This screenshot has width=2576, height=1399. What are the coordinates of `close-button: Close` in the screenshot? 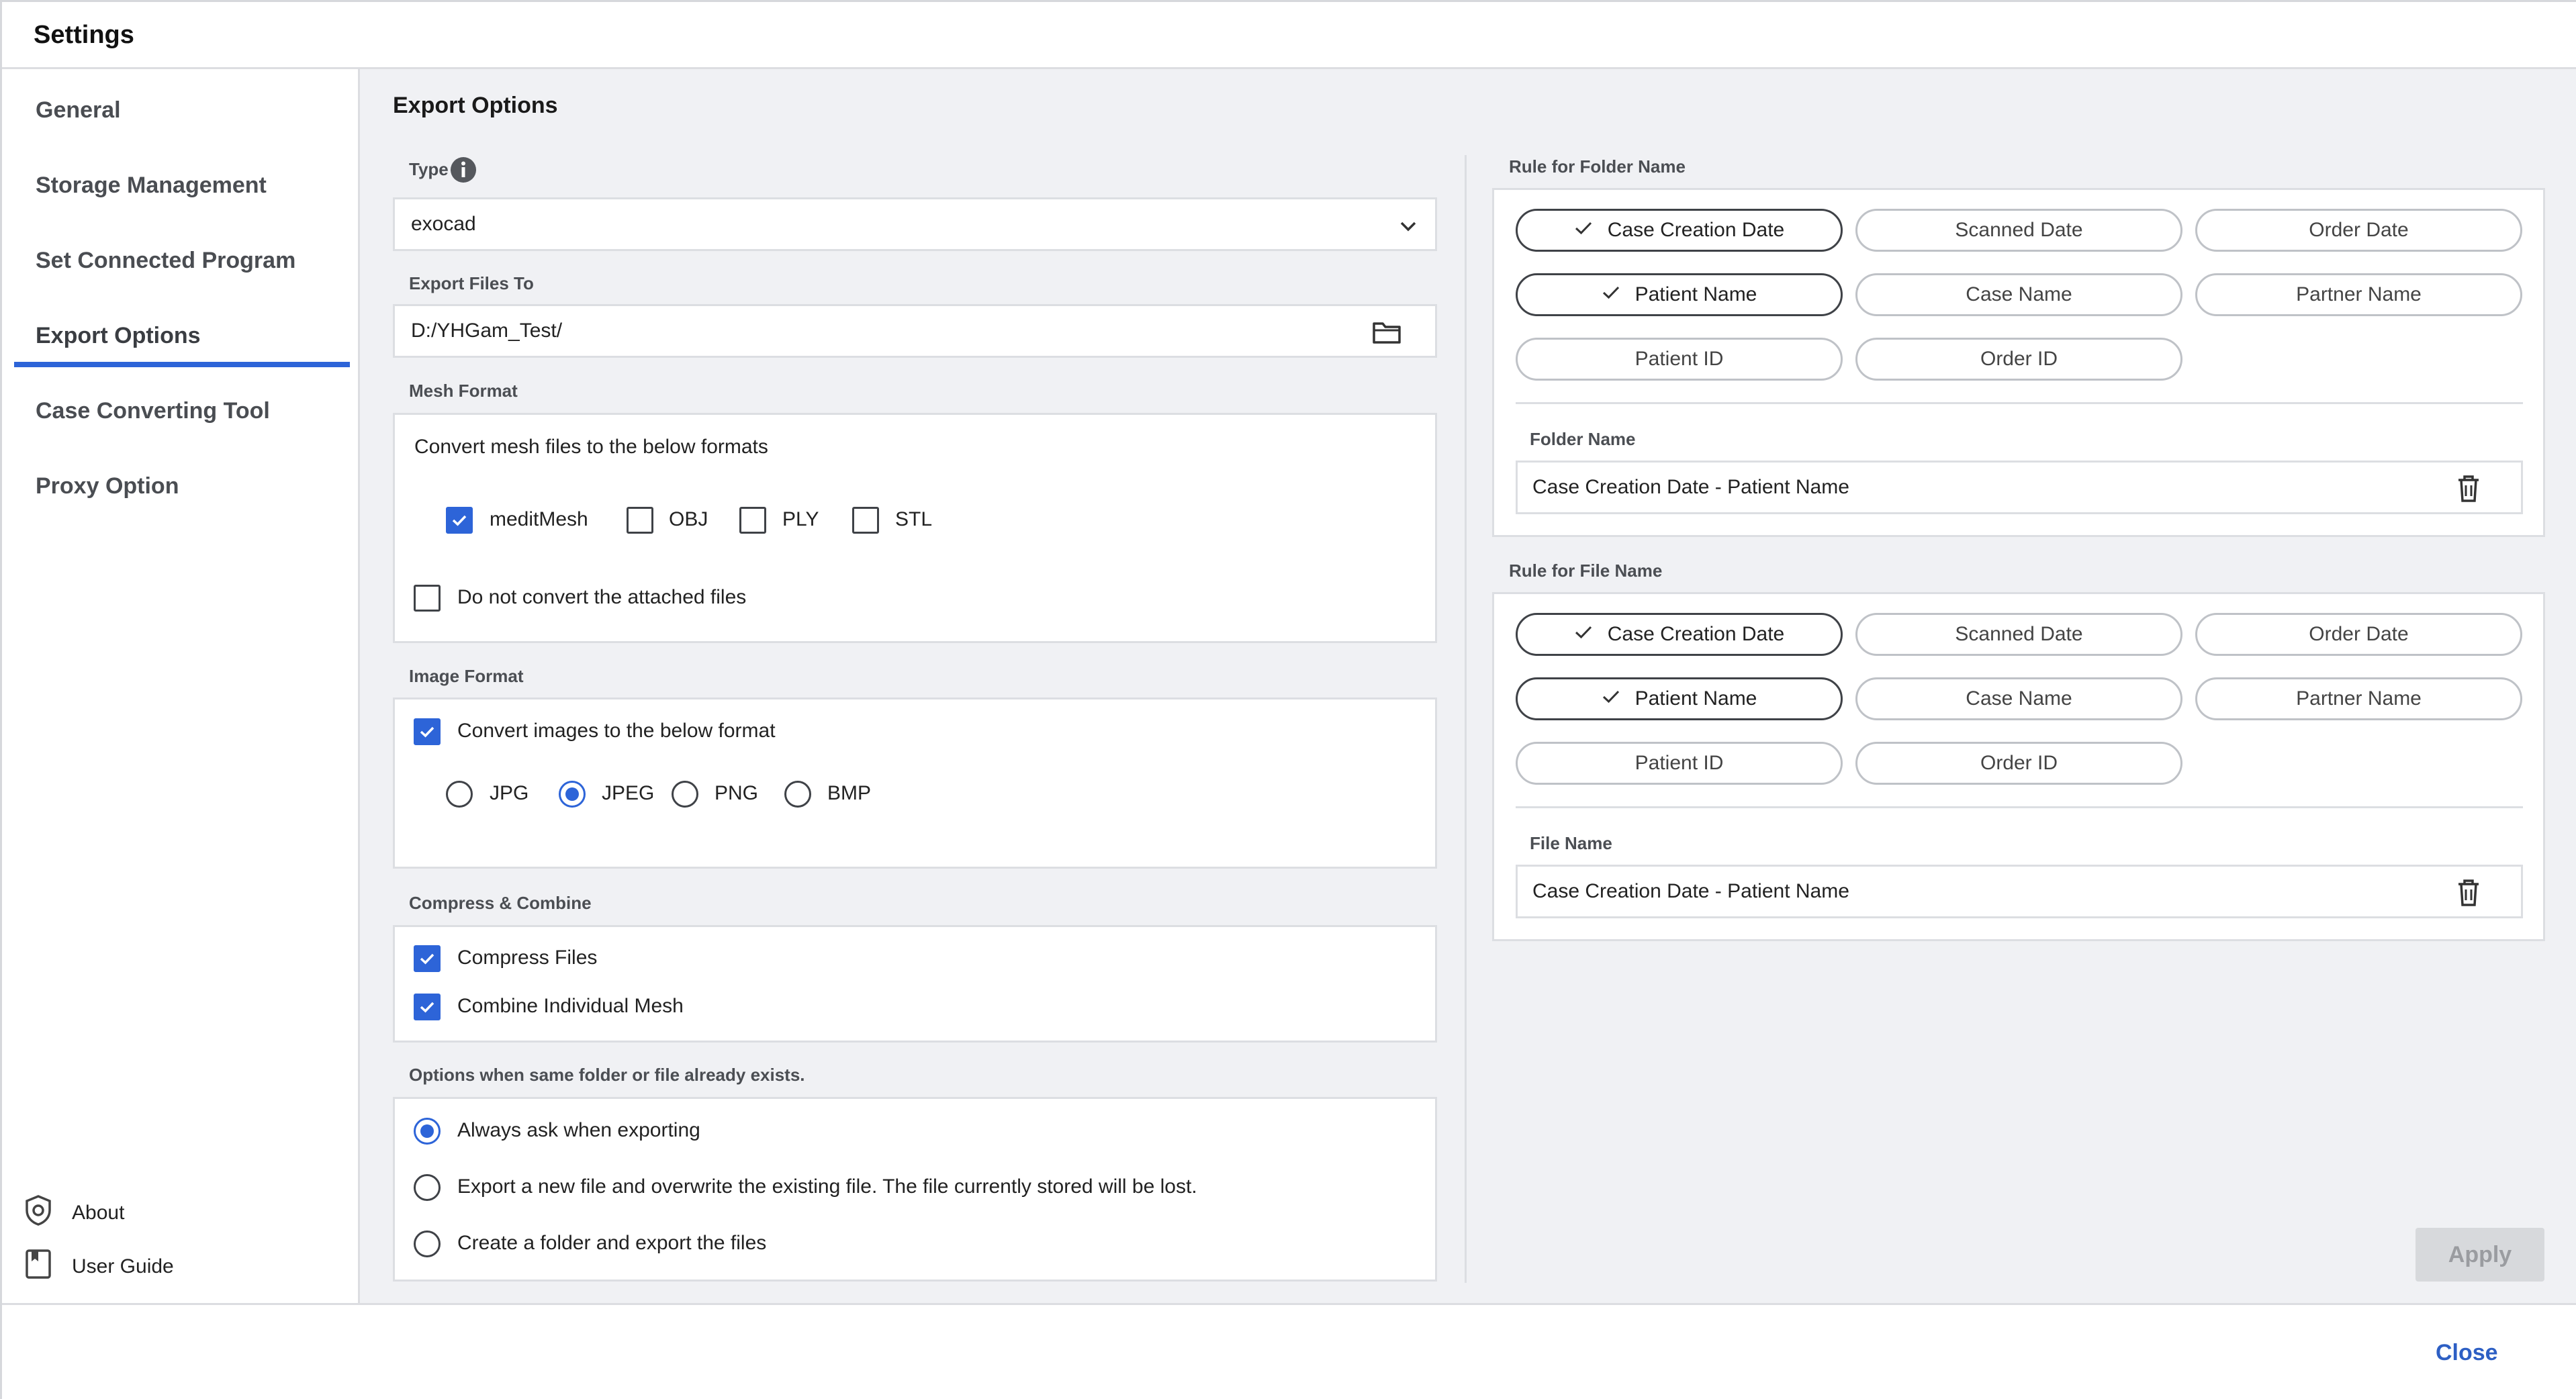 It's located at (2467, 1353).